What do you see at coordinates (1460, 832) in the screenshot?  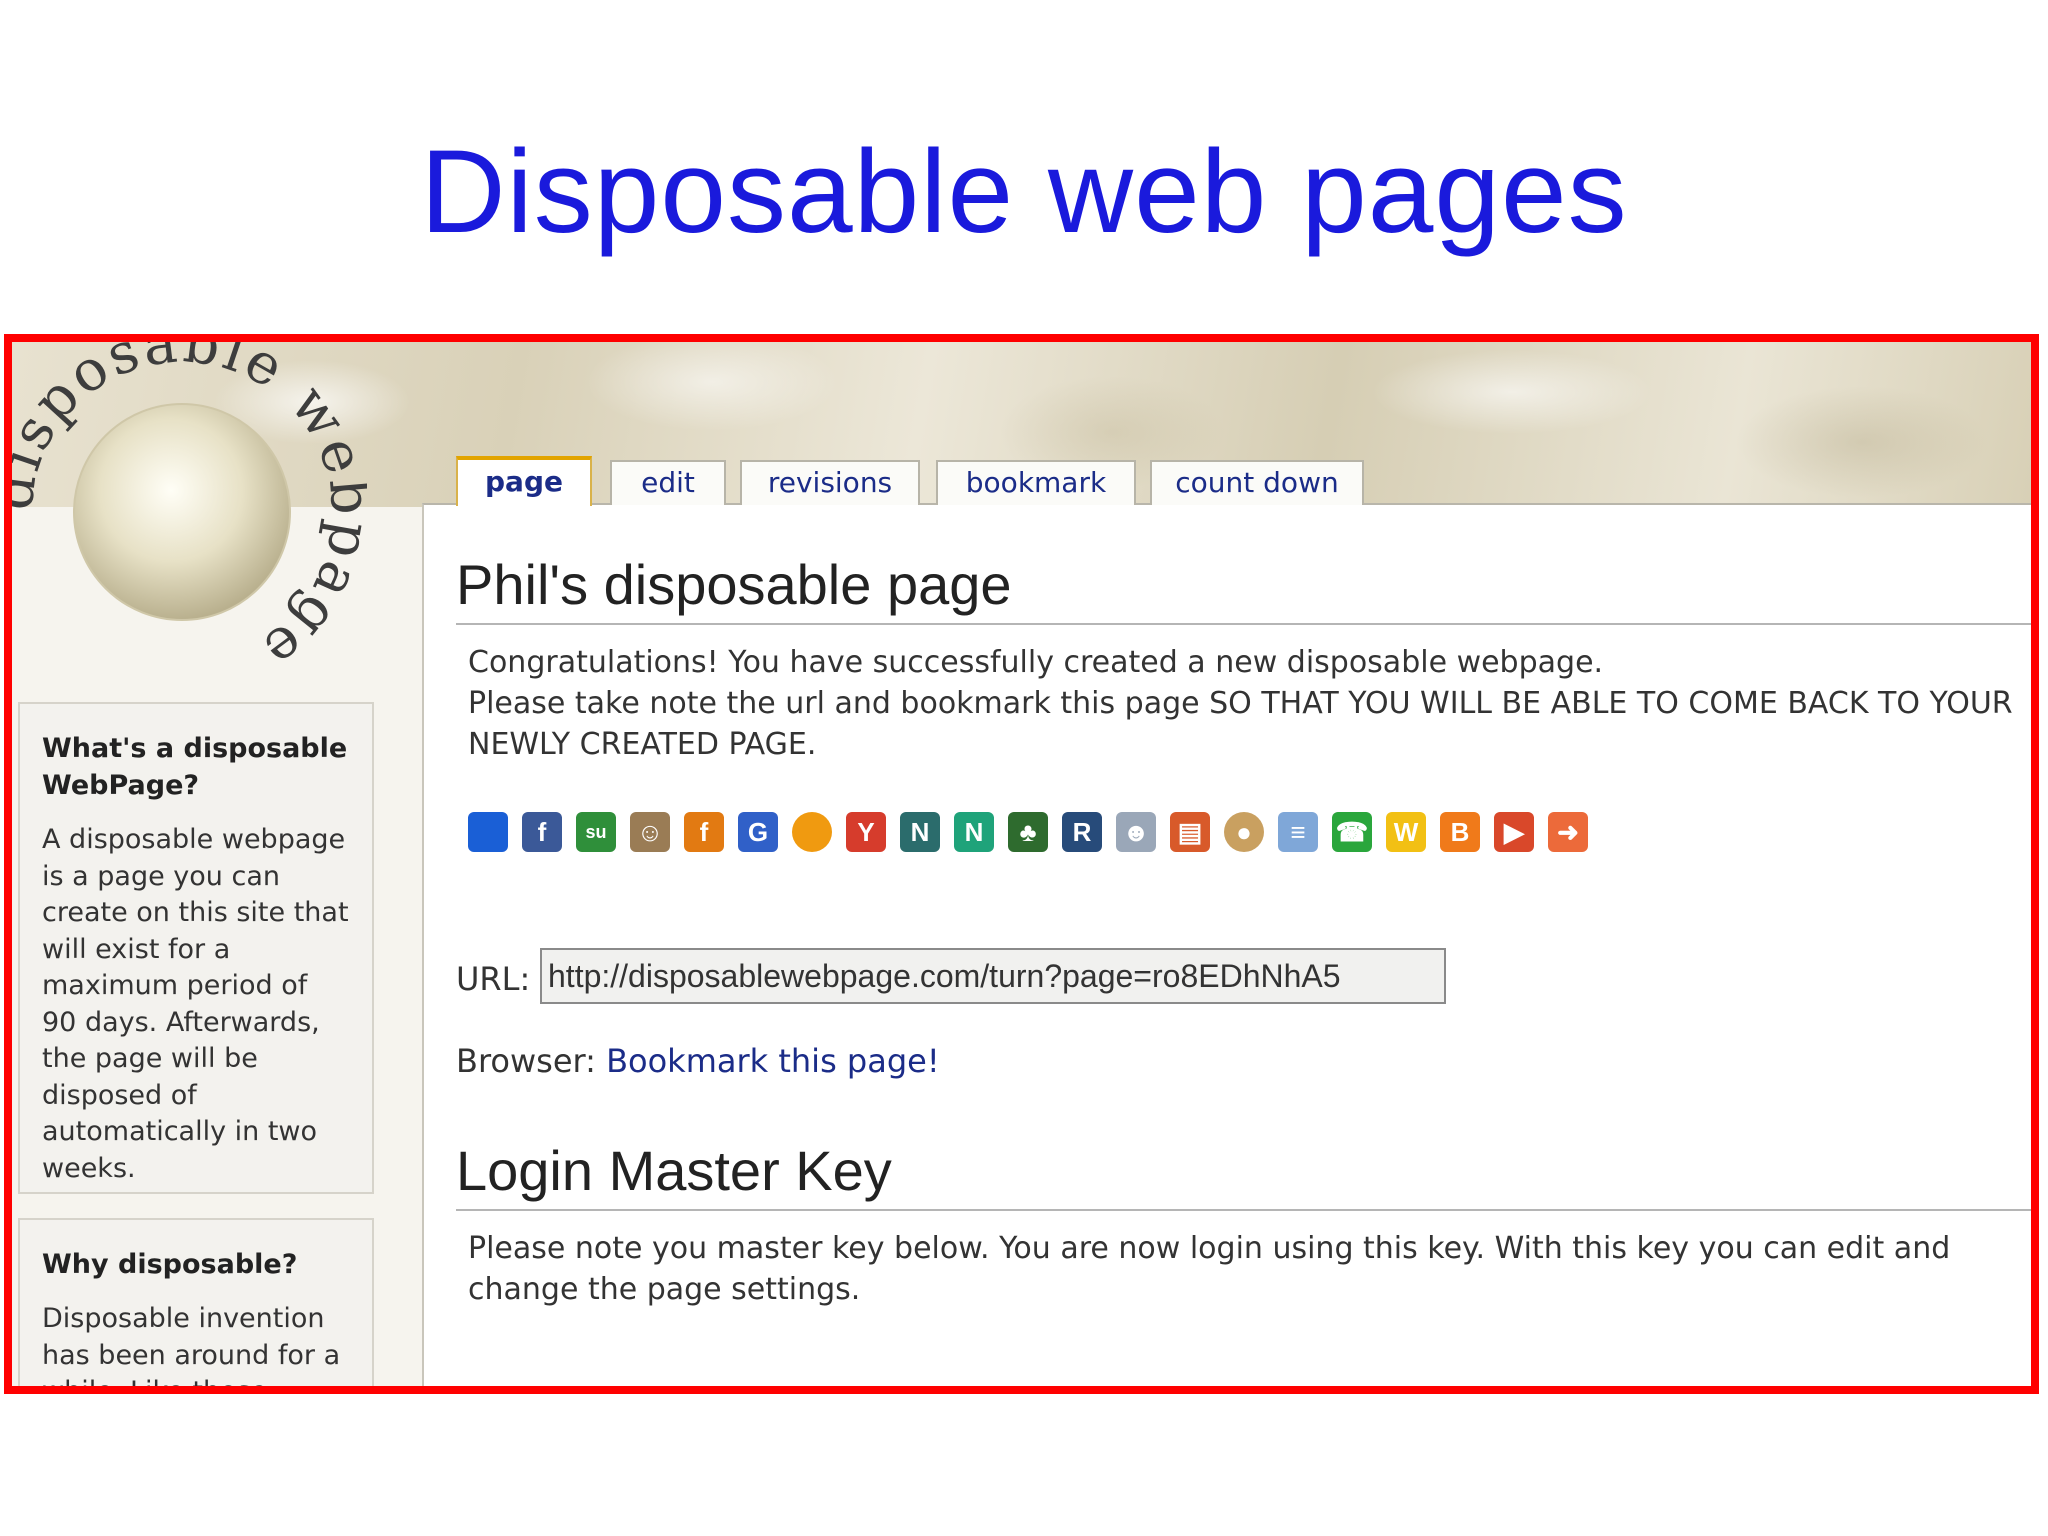 I see `blogger-icon: B` at bounding box center [1460, 832].